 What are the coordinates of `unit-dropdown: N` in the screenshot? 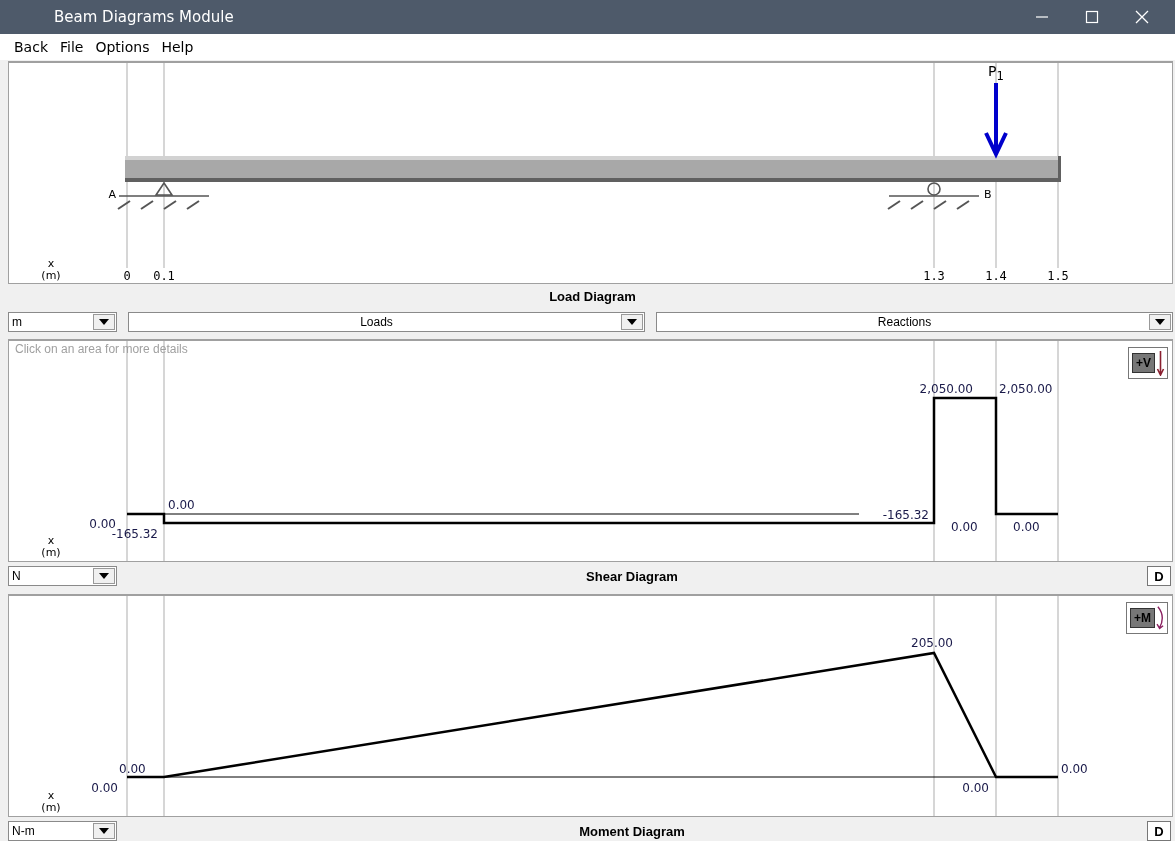 It's located at (62, 576).